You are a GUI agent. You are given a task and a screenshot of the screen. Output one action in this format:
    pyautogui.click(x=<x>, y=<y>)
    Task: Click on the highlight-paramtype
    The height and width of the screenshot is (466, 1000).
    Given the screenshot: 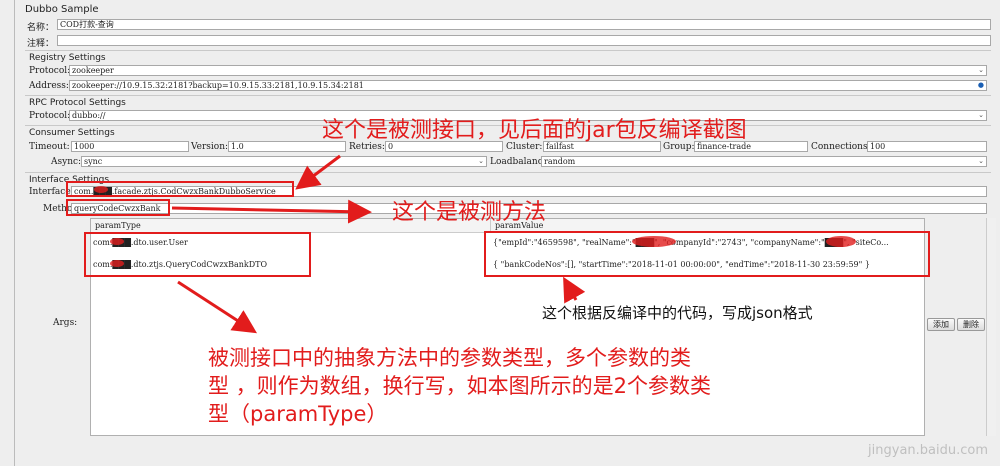 What is the action you would take?
    pyautogui.click(x=197, y=254)
    